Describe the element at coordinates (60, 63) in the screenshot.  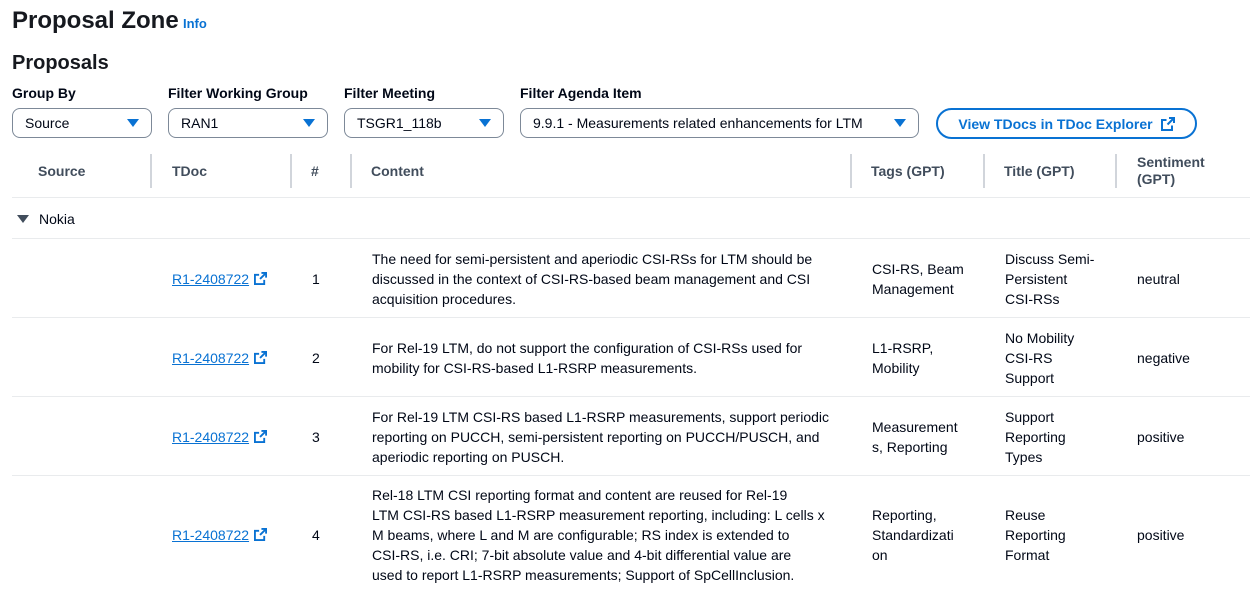
I see `section-title: Proposals` at that location.